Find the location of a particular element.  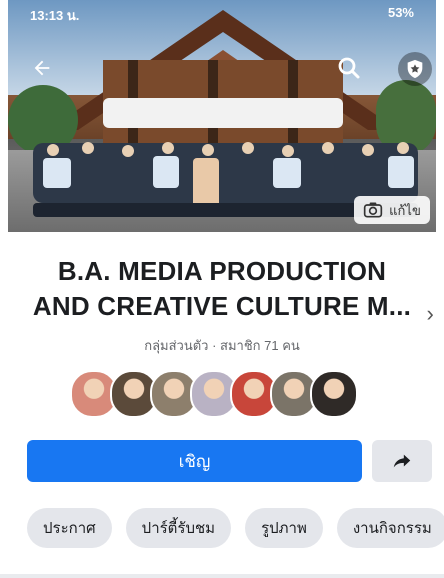

invite-button-label: เชิญ is located at coordinates (194, 461).